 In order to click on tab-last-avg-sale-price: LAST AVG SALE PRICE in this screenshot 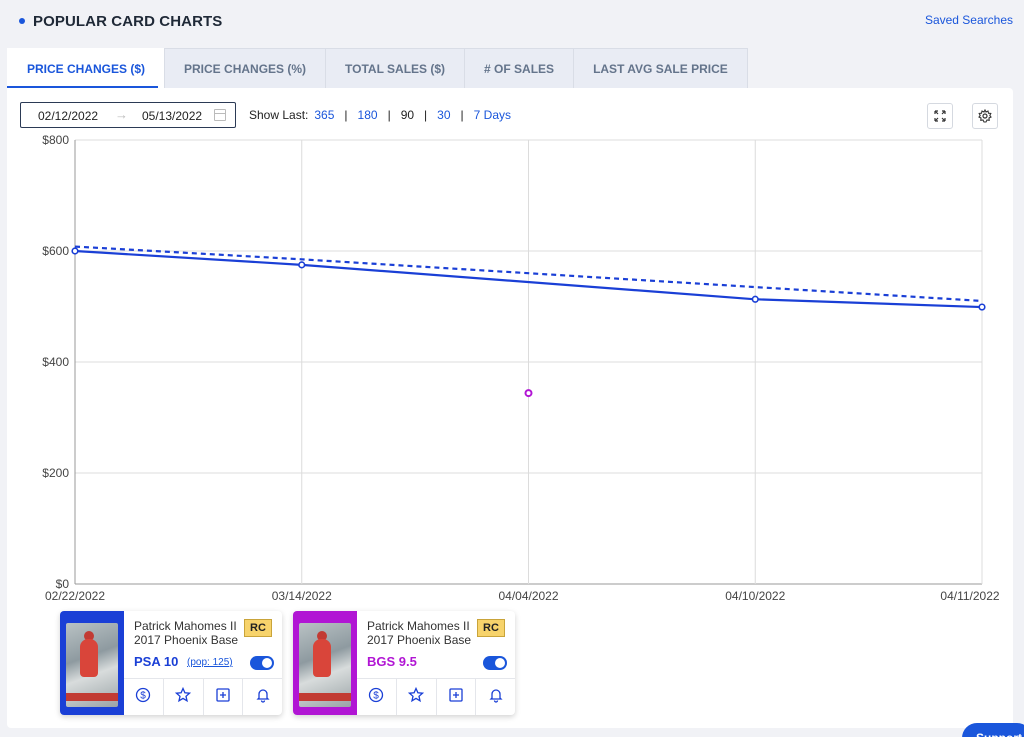, I will do `click(660, 68)`.